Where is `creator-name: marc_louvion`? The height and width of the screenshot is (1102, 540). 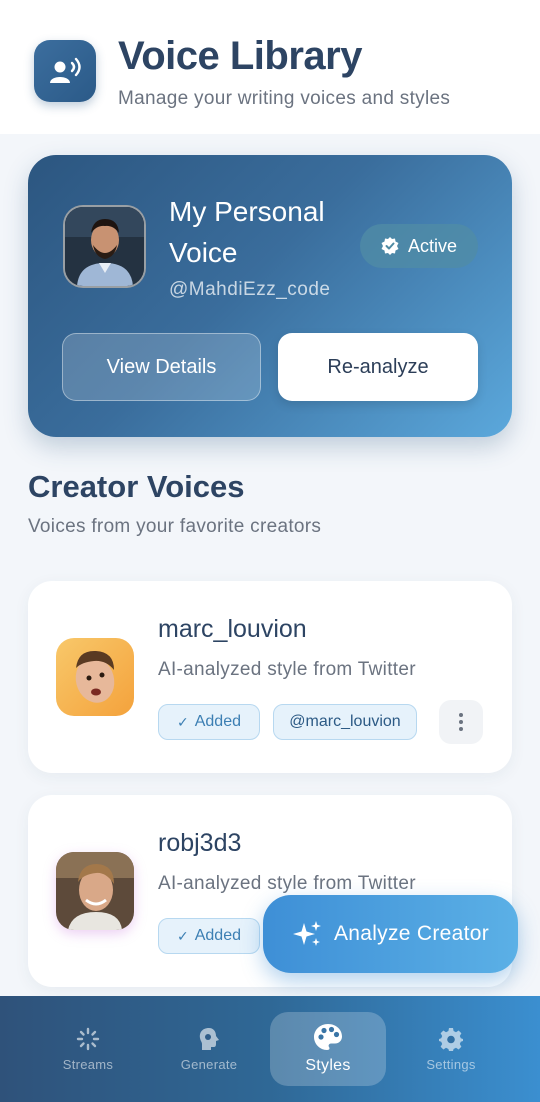 creator-name: marc_louvion is located at coordinates (232, 629).